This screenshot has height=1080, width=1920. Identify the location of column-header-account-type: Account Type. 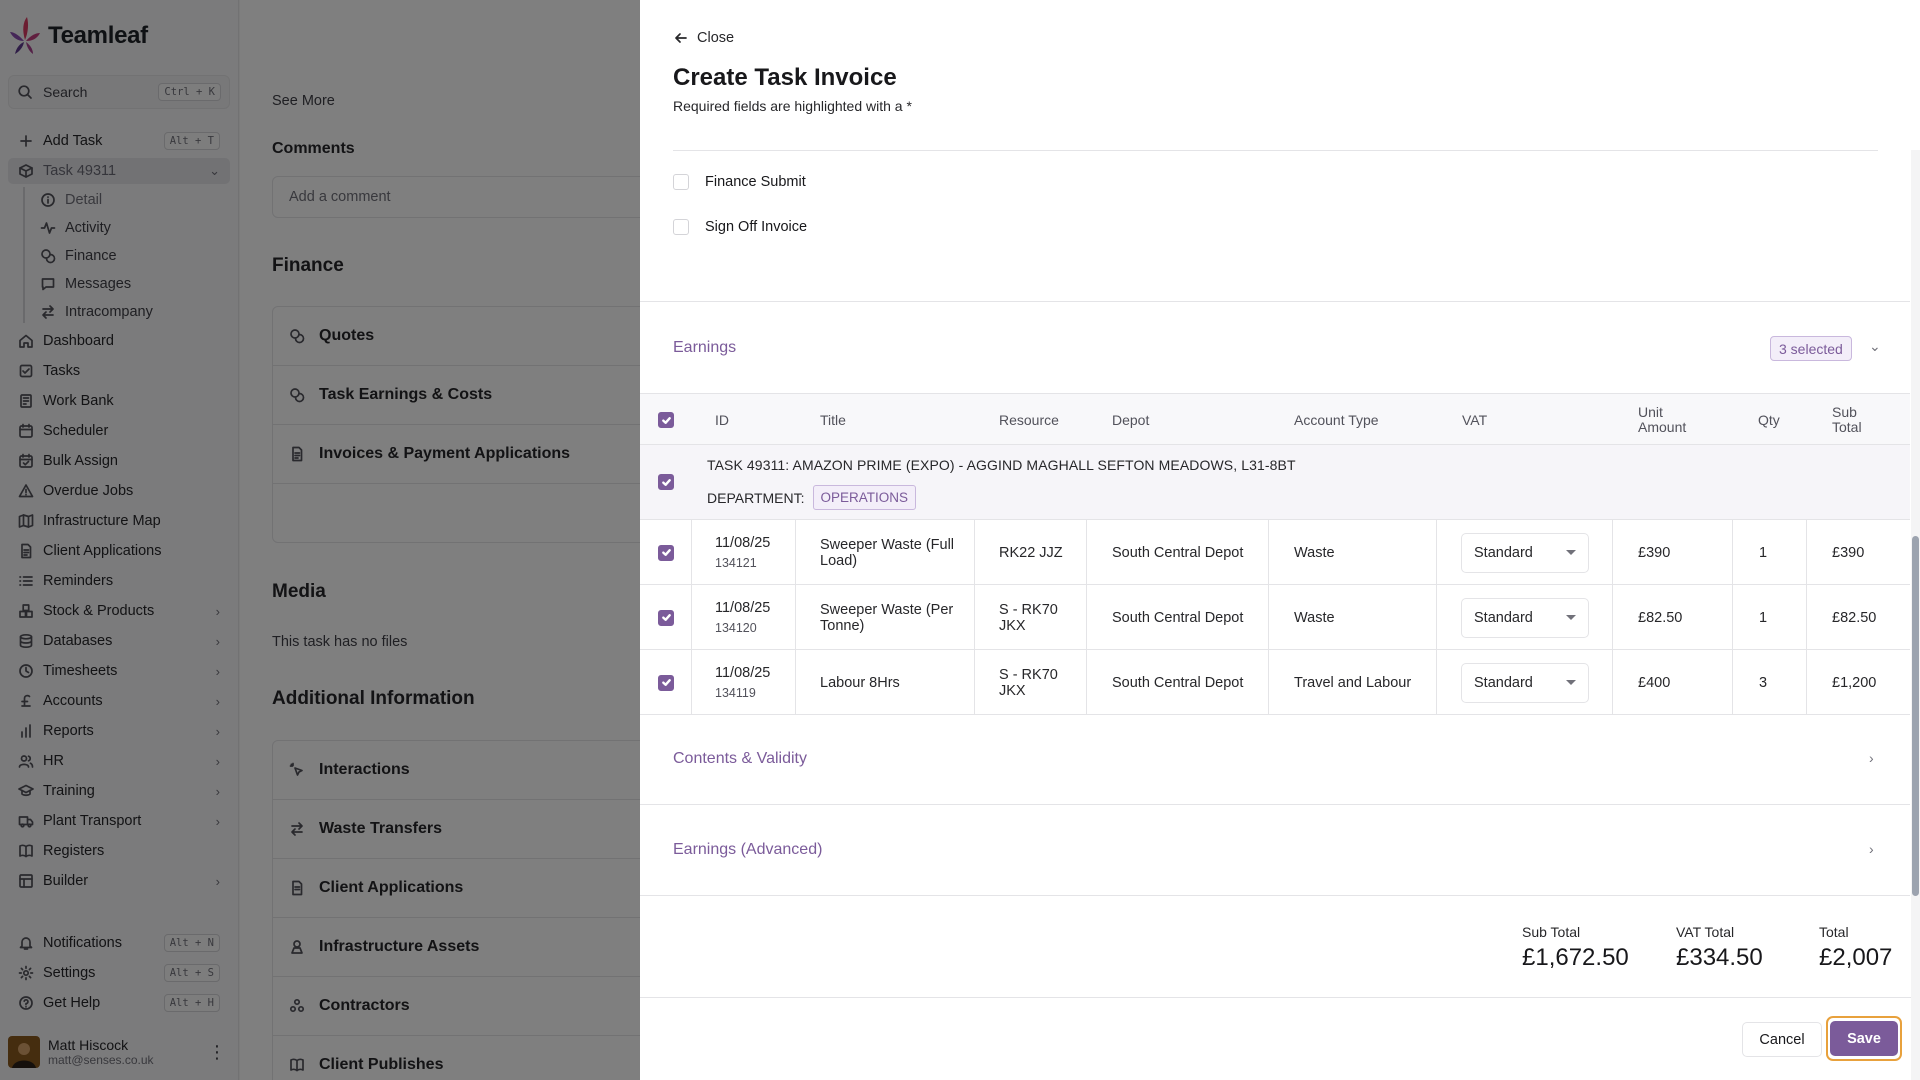
(1336, 420).